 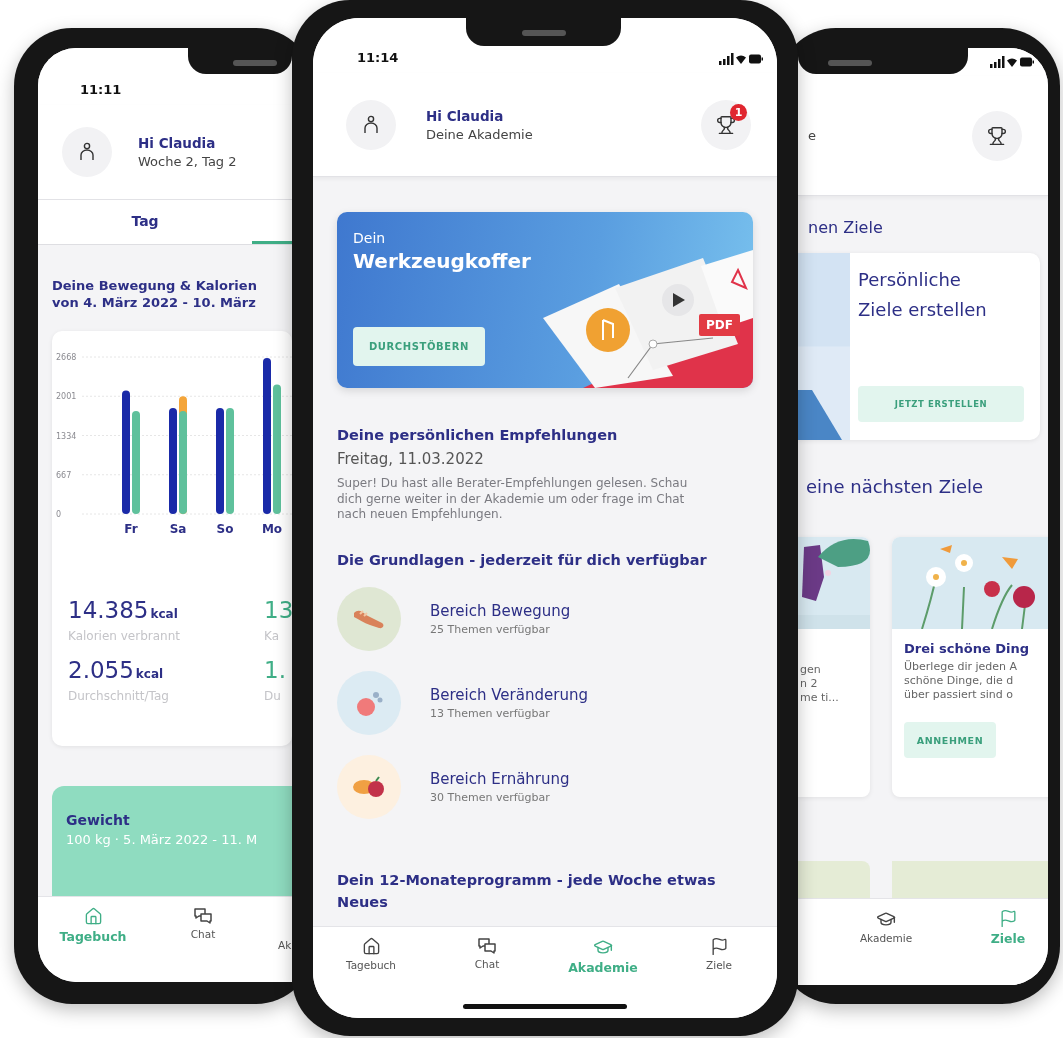 I want to click on nav-tab: Ziele, so click(x=719, y=959).